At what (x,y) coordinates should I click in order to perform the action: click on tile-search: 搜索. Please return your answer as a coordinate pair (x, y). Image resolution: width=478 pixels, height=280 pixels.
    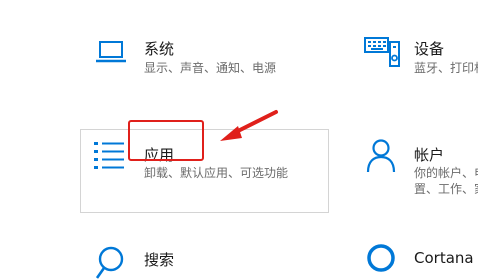
    Looking at the image, I should click on (205, 258).